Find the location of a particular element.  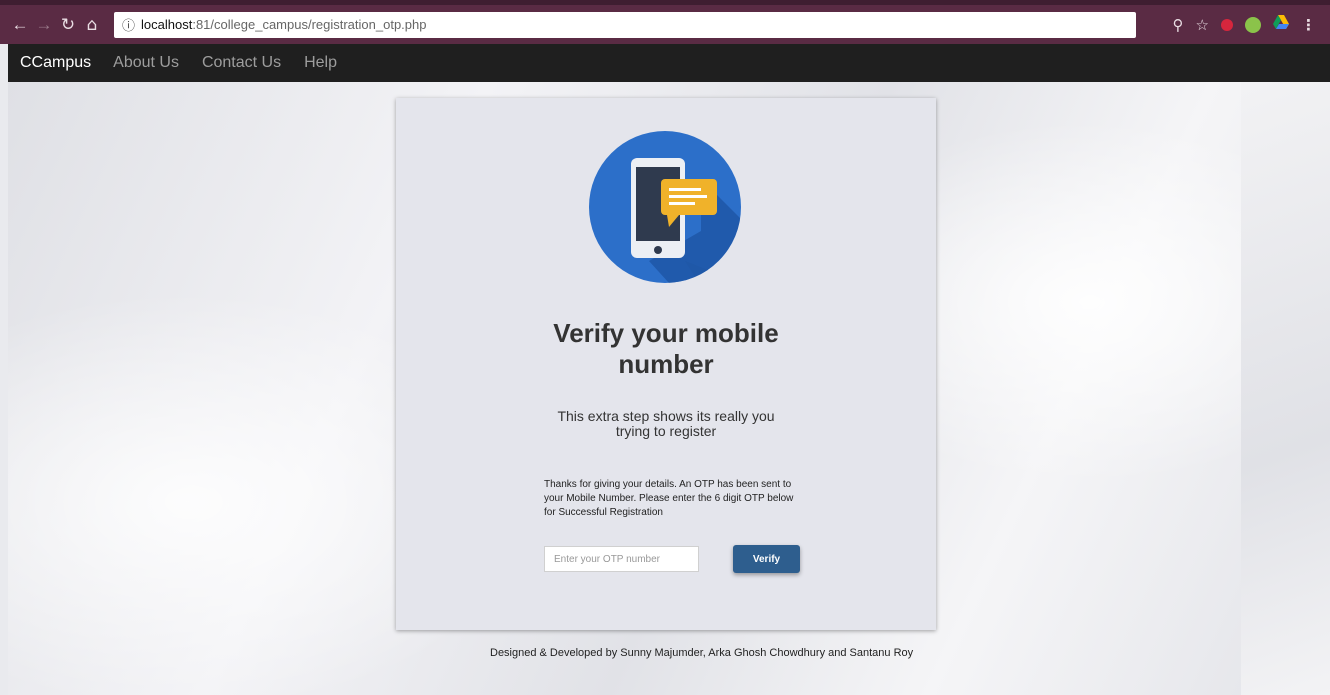

top-navbar: CCampus About Us Contact Us Help is located at coordinates (669, 63).